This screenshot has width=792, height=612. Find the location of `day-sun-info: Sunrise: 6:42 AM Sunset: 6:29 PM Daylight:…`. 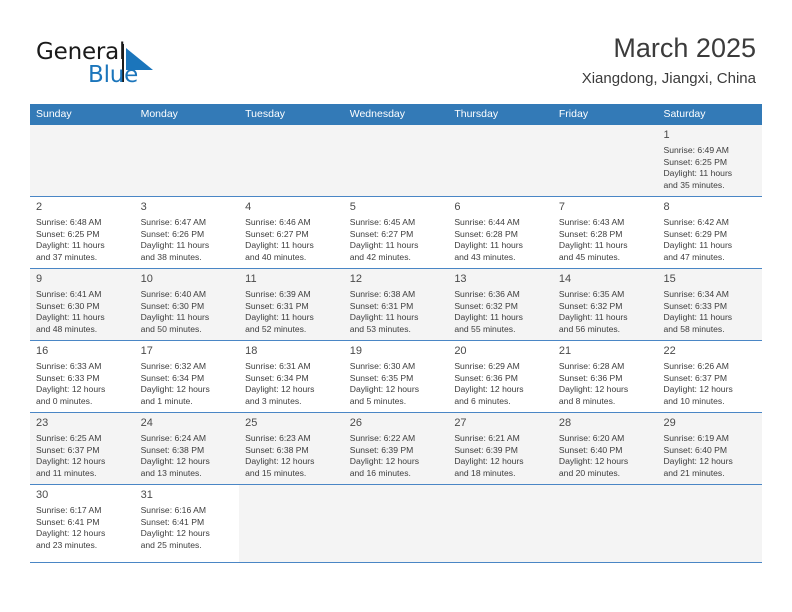

day-sun-info: Sunrise: 6:42 AM Sunset: 6:29 PM Daylight:… is located at coordinates (709, 240).